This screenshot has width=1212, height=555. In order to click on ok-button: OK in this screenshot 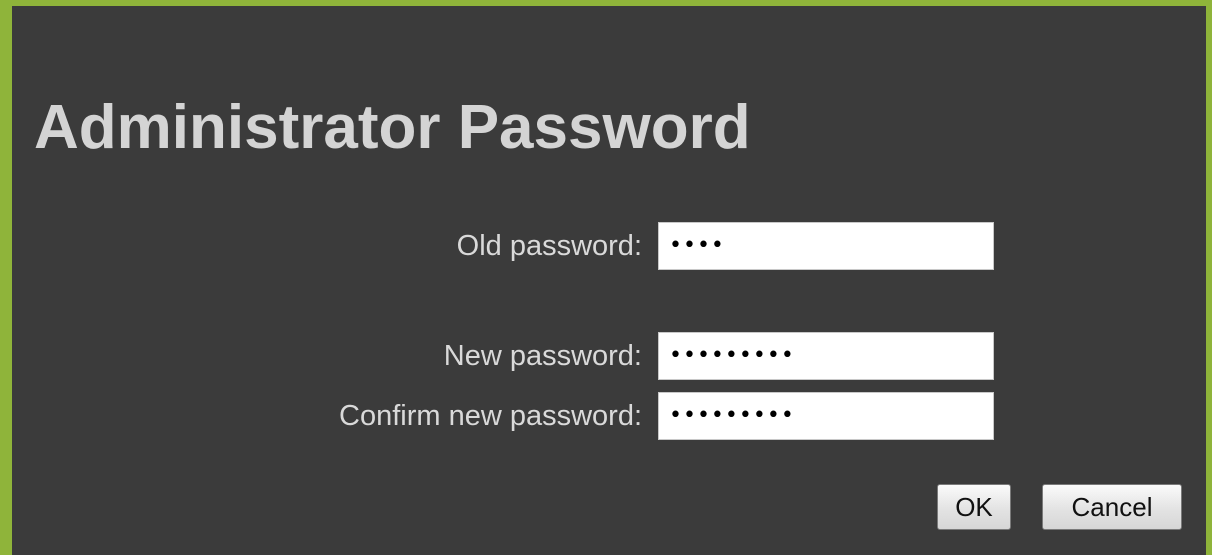, I will do `click(974, 507)`.